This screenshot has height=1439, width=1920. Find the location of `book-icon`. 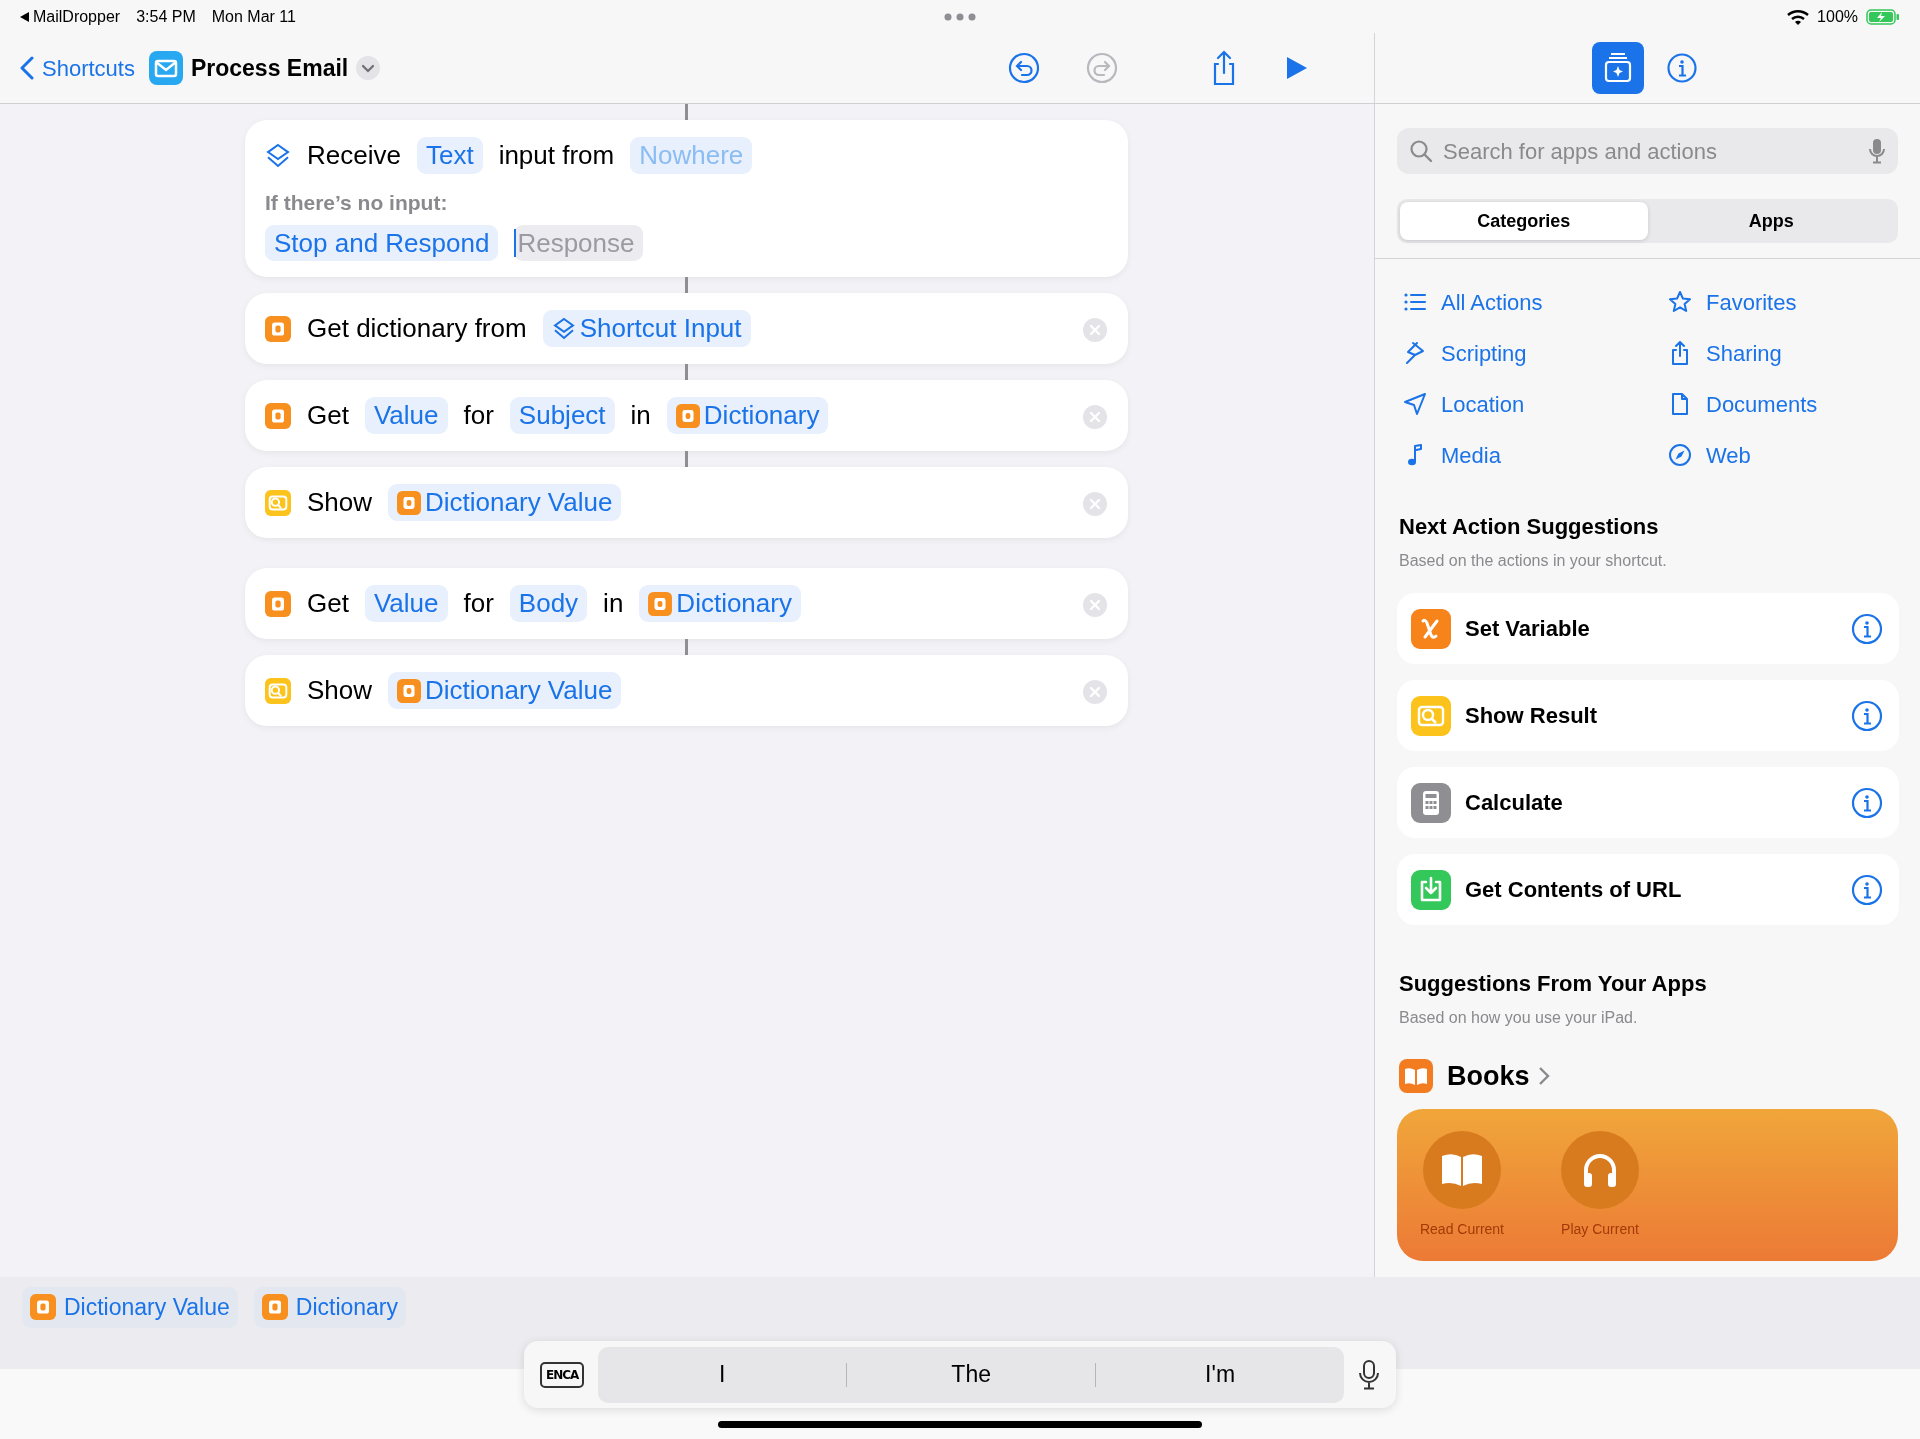

book-icon is located at coordinates (1462, 1169).